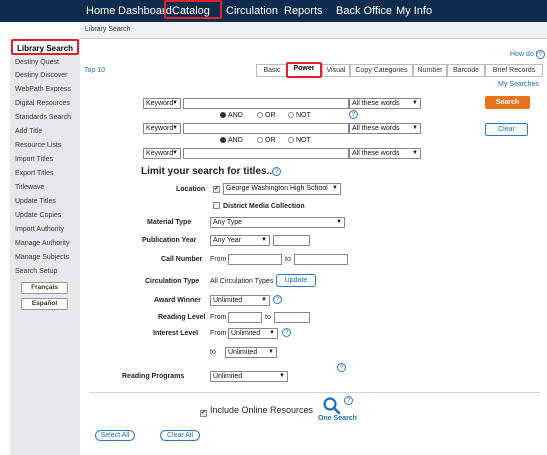  What do you see at coordinates (332, 406) in the screenshot?
I see `magnifier-icon` at bounding box center [332, 406].